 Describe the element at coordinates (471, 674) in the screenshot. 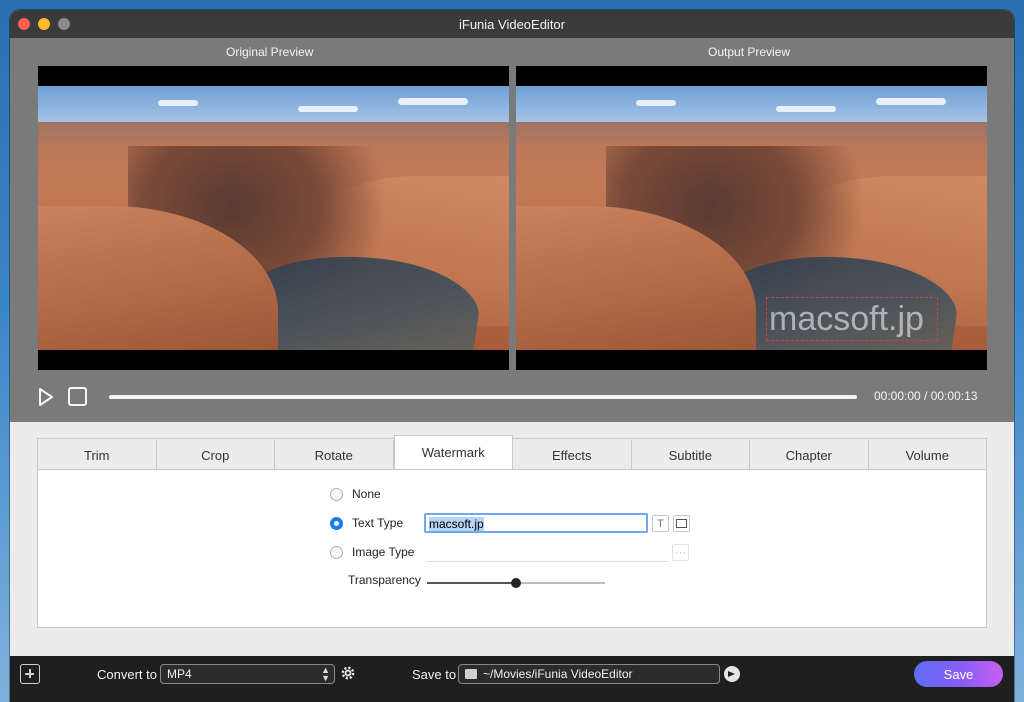

I see `folder-icon` at that location.